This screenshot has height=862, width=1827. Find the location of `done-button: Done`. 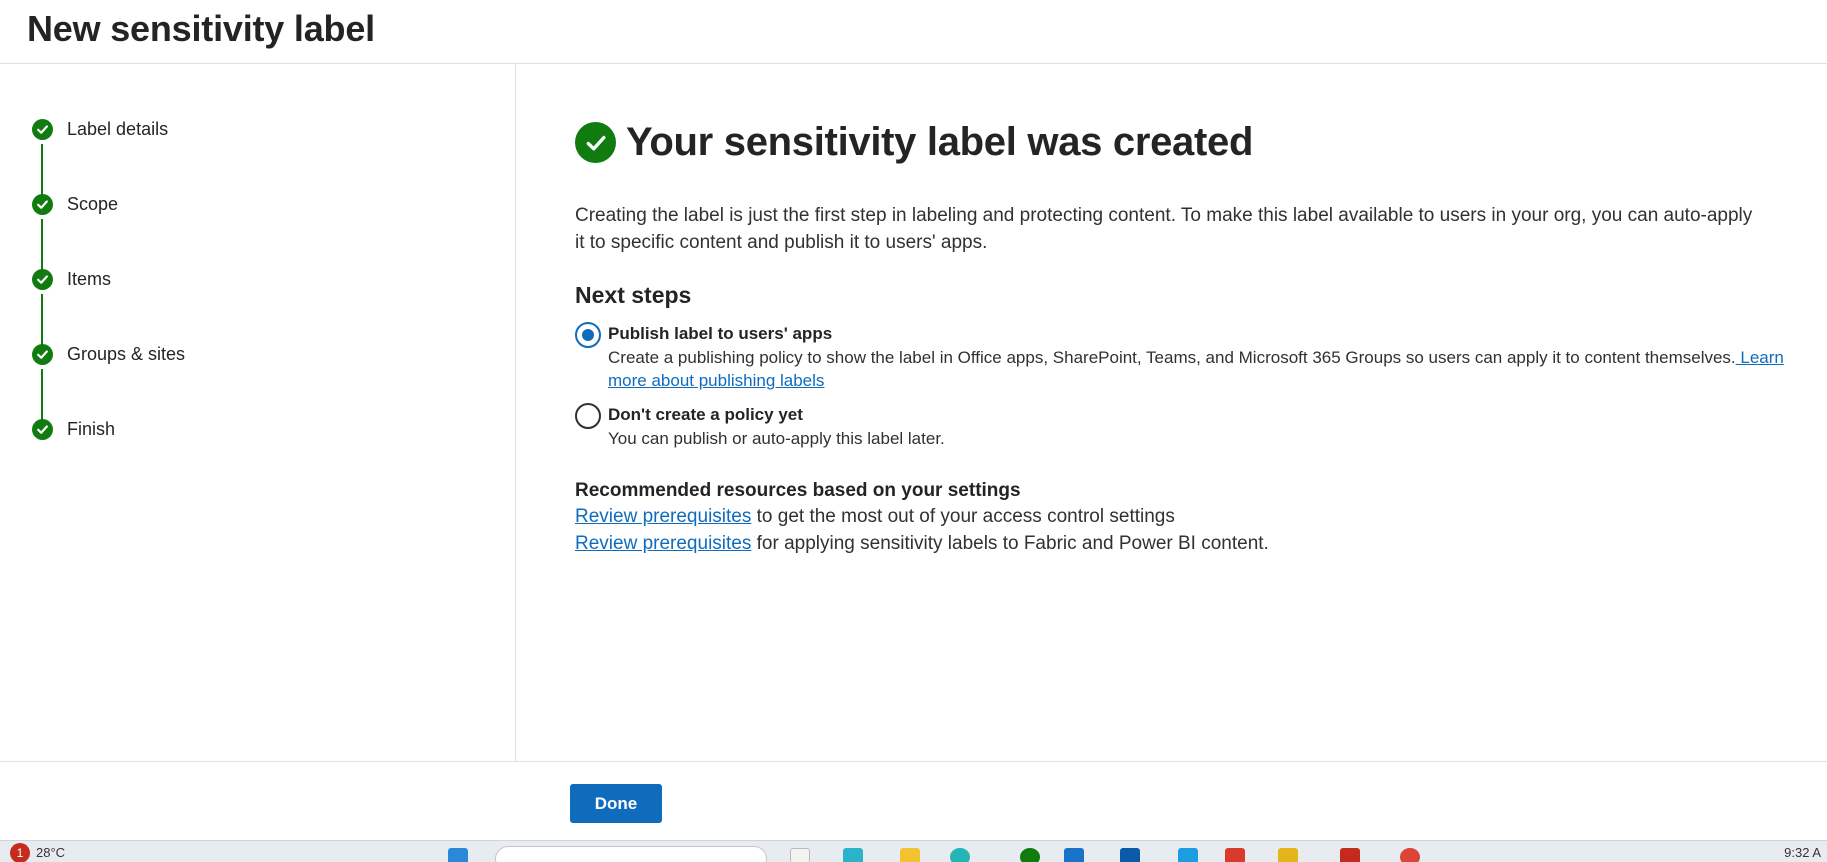

done-button: Done is located at coordinates (616, 803).